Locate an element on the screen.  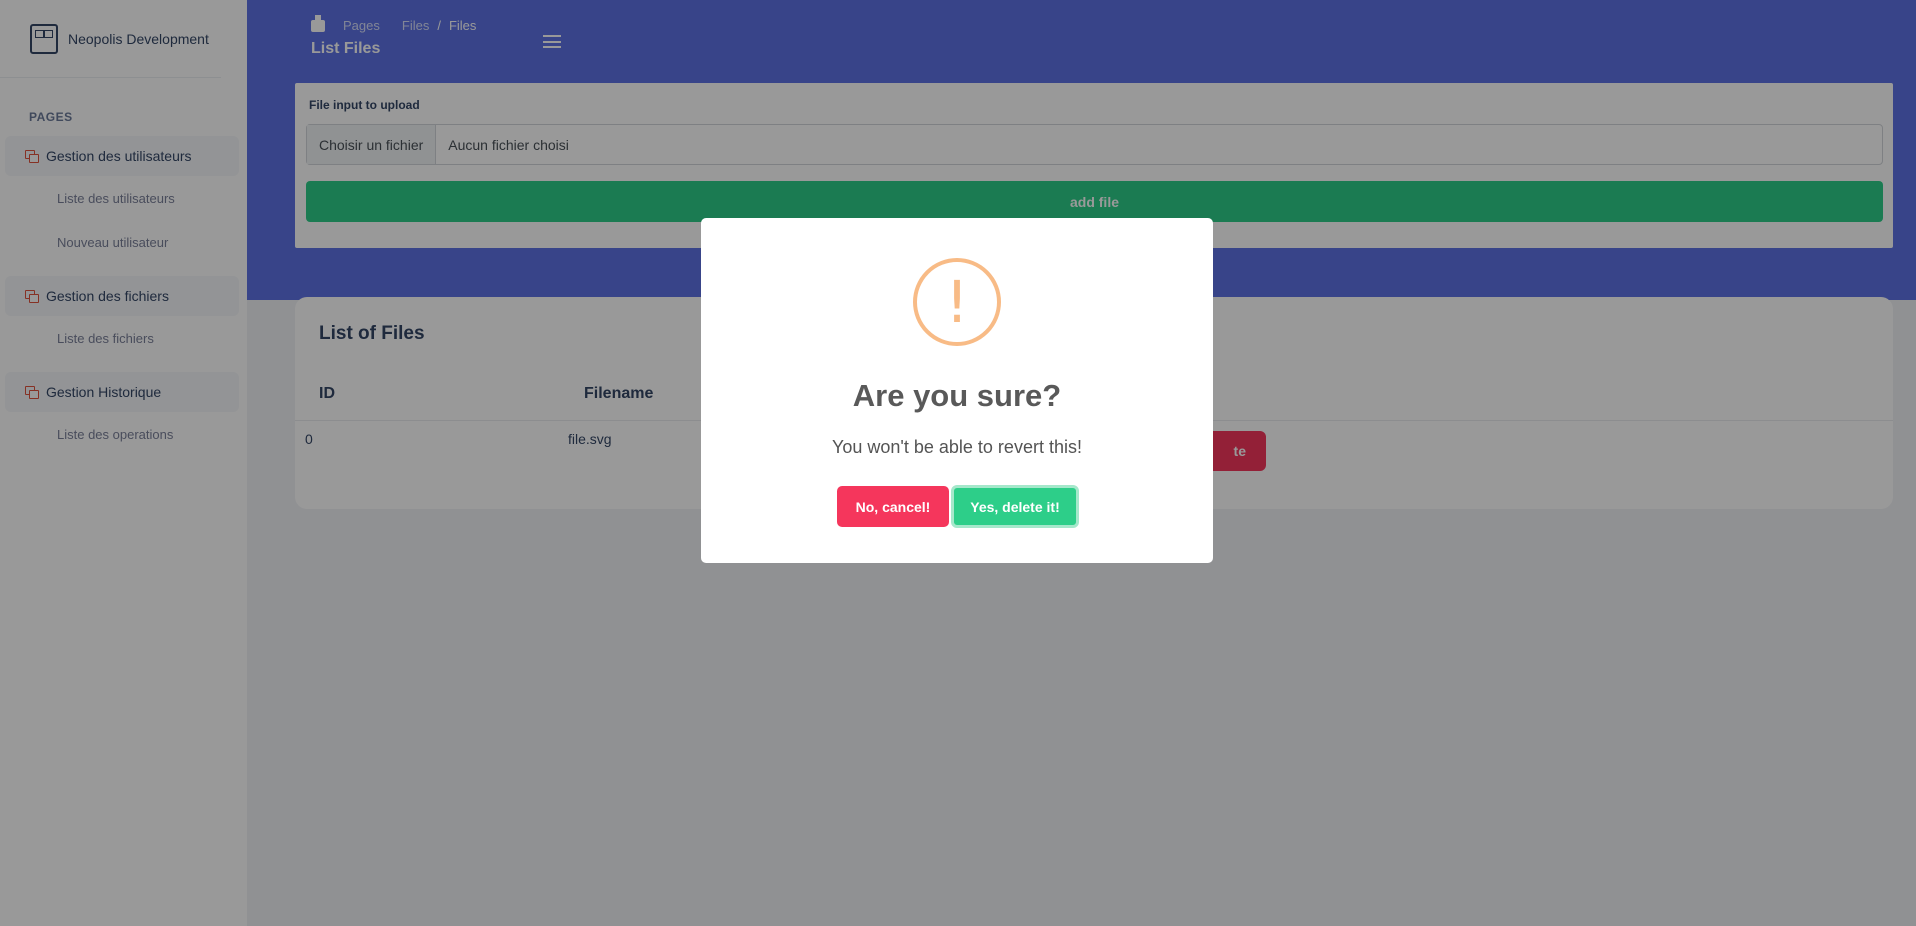
warning-icon: ! is located at coordinates (957, 302).